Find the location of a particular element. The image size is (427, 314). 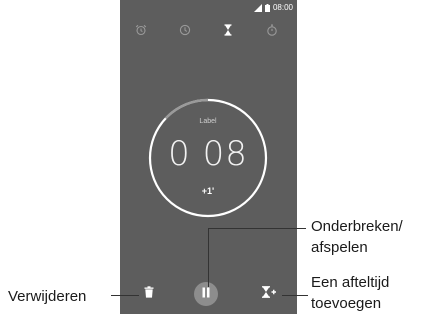

tab-stopwatch is located at coordinates (272, 32).